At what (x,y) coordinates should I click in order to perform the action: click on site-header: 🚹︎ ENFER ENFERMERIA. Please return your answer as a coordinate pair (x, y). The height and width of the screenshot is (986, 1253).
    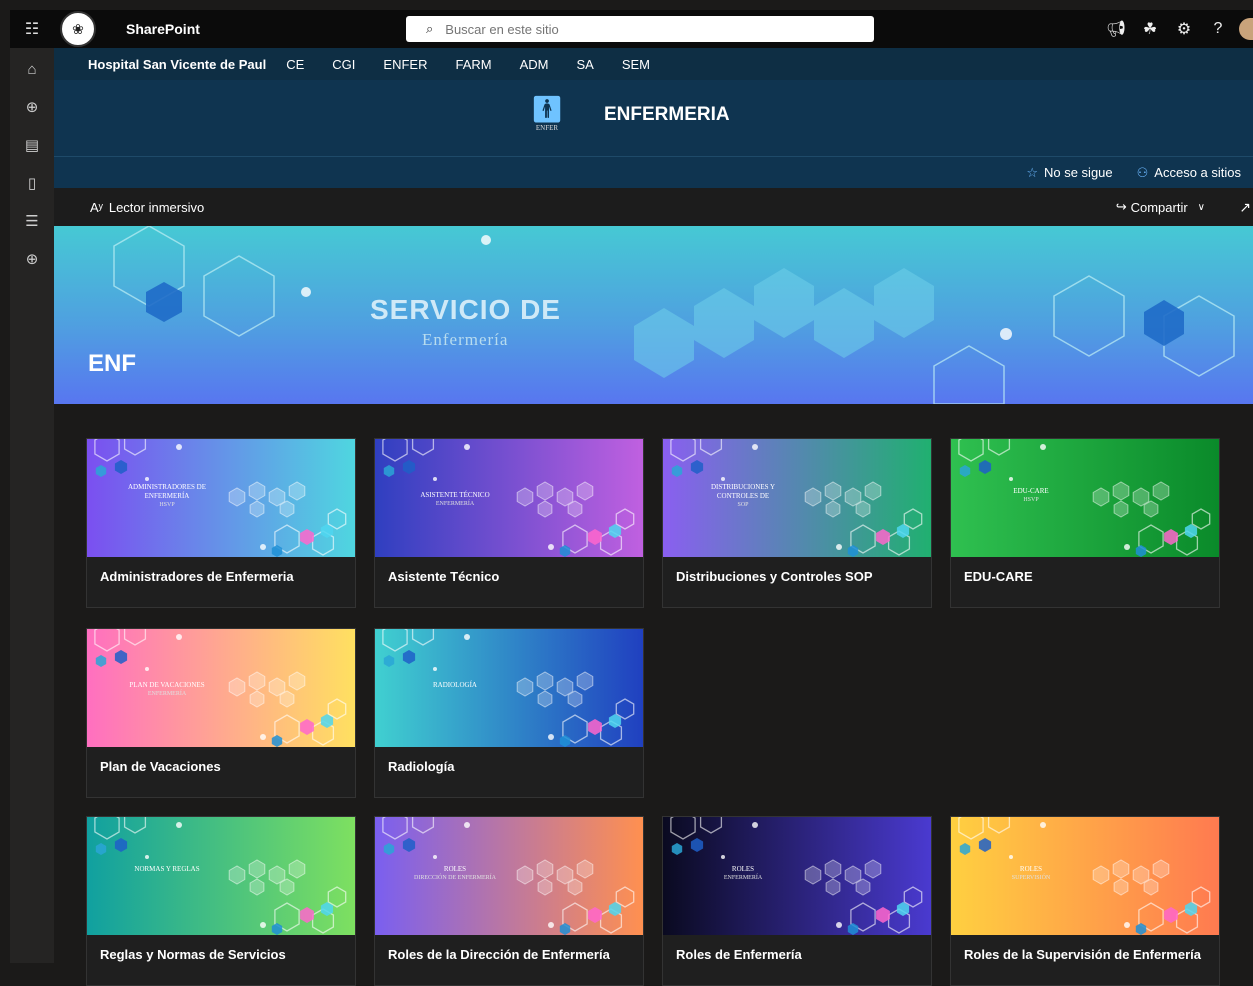
    Looking at the image, I should click on (653, 118).